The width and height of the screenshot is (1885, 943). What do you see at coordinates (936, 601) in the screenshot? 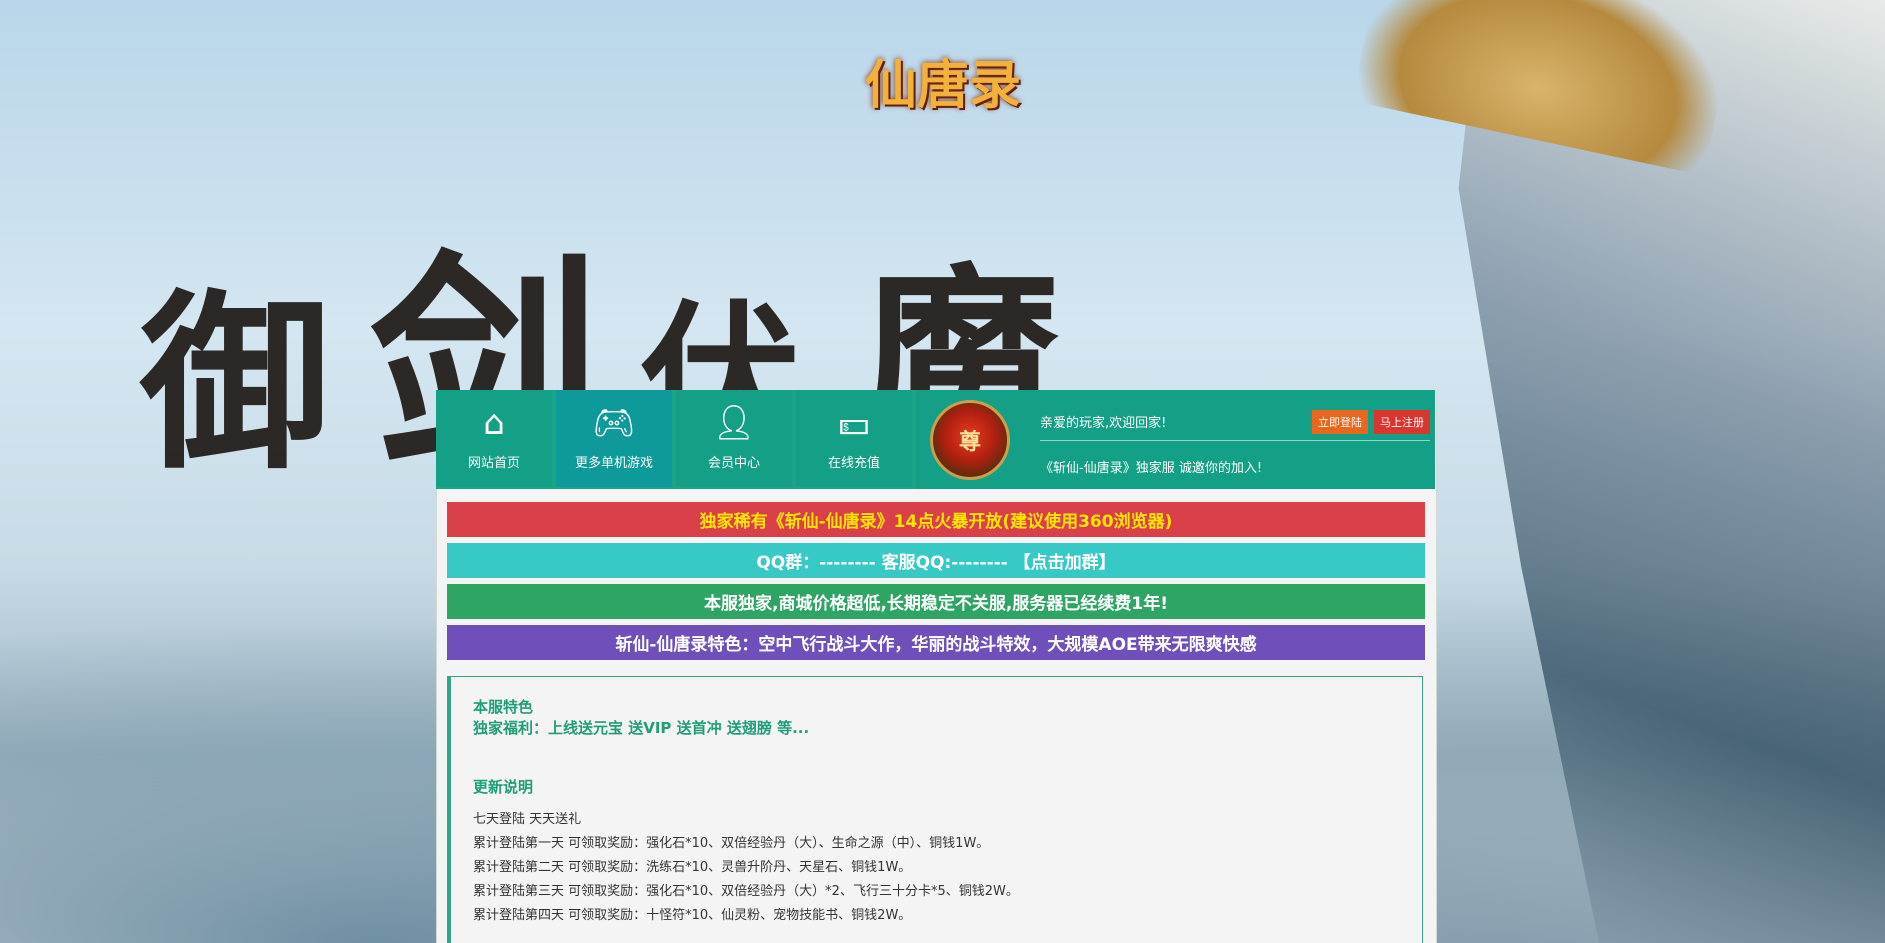
I see `notice-banner-server: 本服独家,商城价格超低,长期稳定不关服,服务器已经续费1年!` at bounding box center [936, 601].